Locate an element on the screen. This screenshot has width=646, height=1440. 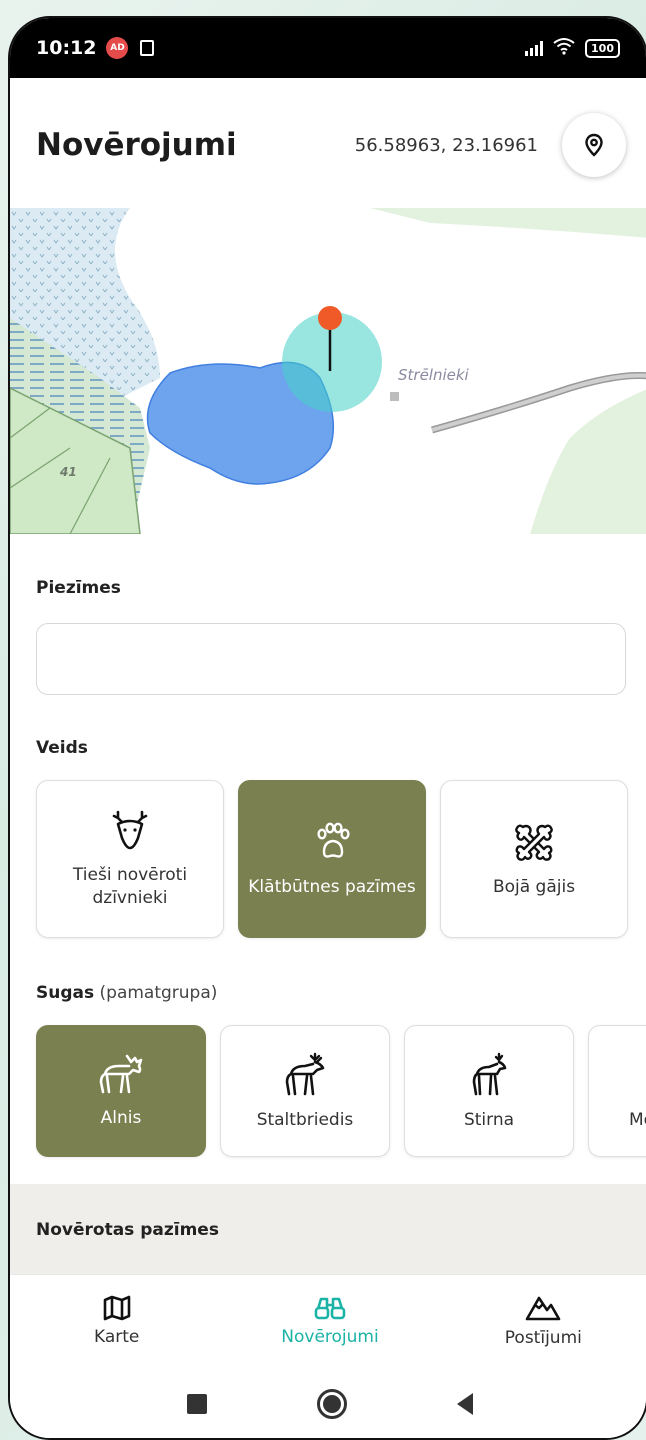
type-option-label: Tieši novēroti dzīvnieki is located at coordinates (130, 886).